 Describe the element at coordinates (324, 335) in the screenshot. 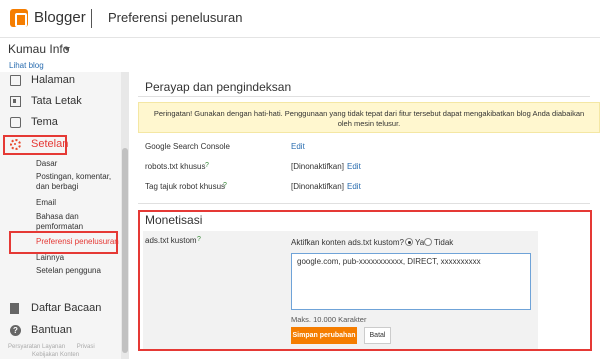

I see `save-button: Simpan perubahan` at that location.